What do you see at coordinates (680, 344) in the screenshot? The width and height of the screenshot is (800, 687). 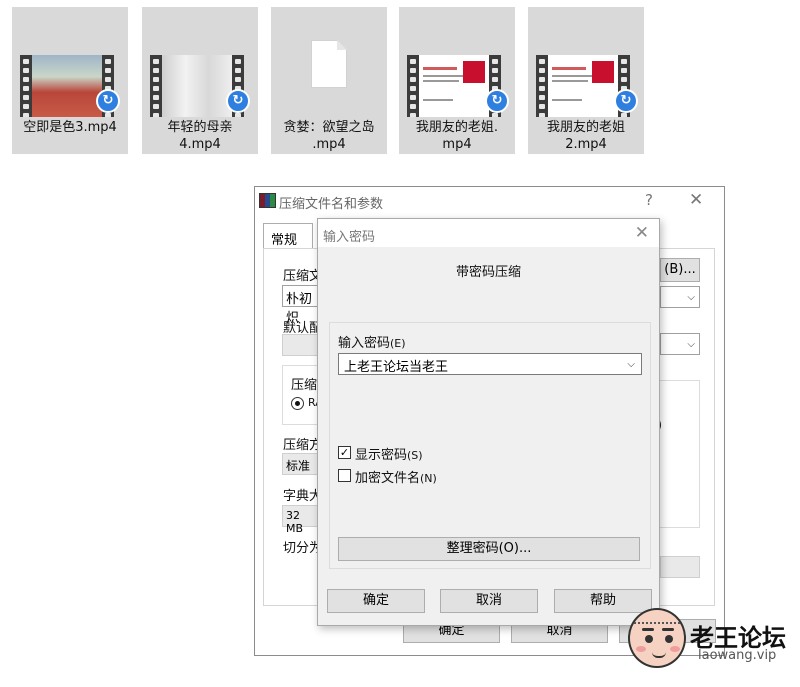 I see `update-mode-dropdown: ⌵` at bounding box center [680, 344].